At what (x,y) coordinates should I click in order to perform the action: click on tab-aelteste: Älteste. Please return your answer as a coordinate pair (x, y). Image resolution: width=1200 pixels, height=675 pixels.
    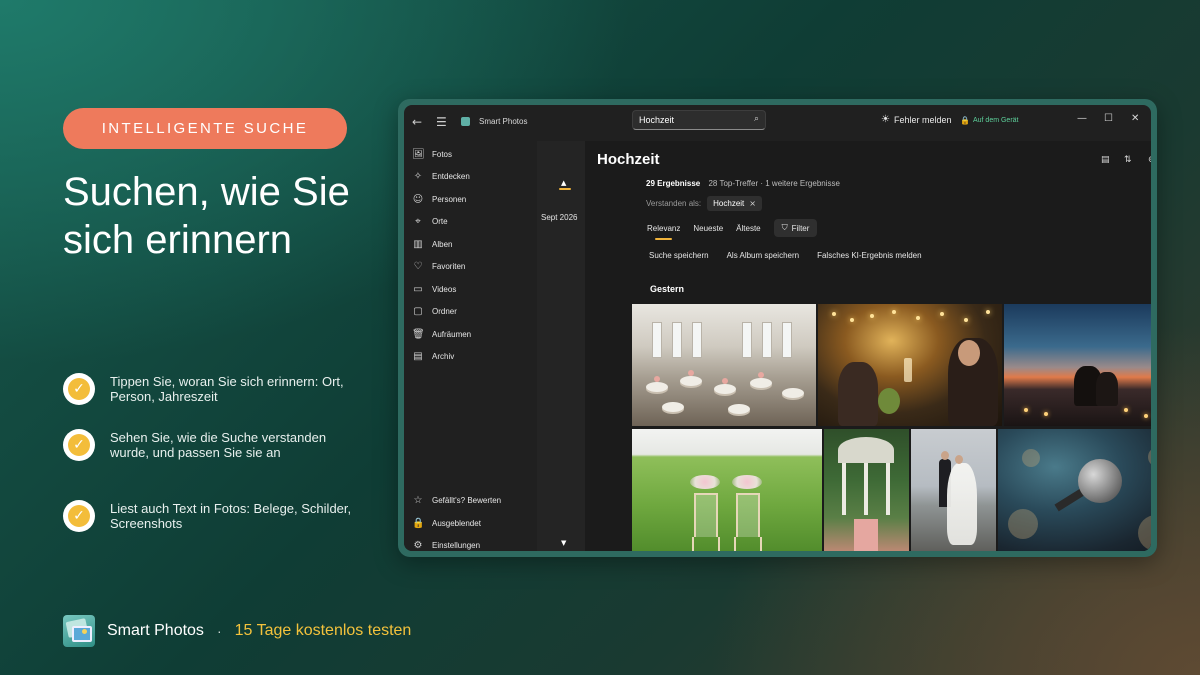
    Looking at the image, I should click on (748, 228).